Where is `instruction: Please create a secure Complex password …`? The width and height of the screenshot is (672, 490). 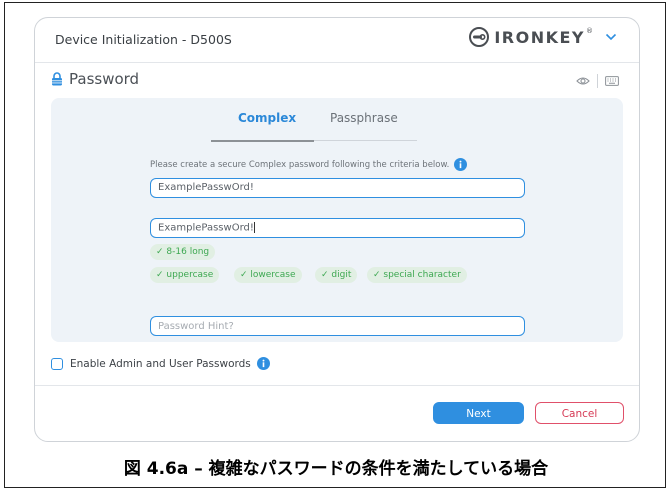
instruction: Please create a secure Complex password … is located at coordinates (309, 164).